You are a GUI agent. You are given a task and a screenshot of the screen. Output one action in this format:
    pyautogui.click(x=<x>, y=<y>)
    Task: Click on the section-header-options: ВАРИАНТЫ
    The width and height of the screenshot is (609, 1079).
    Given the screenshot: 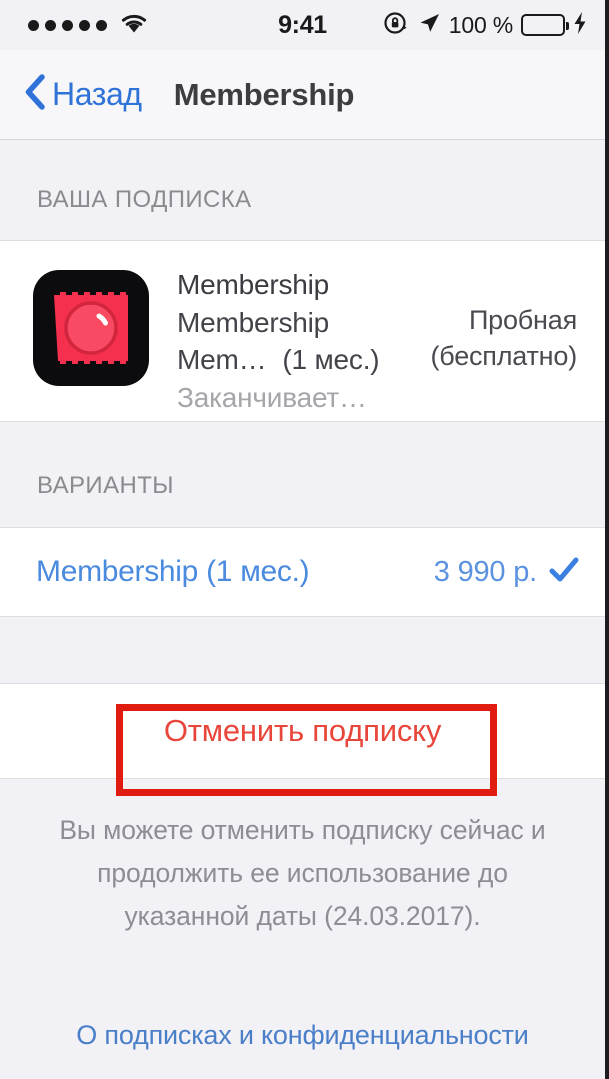 What is the action you would take?
    pyautogui.click(x=302, y=474)
    